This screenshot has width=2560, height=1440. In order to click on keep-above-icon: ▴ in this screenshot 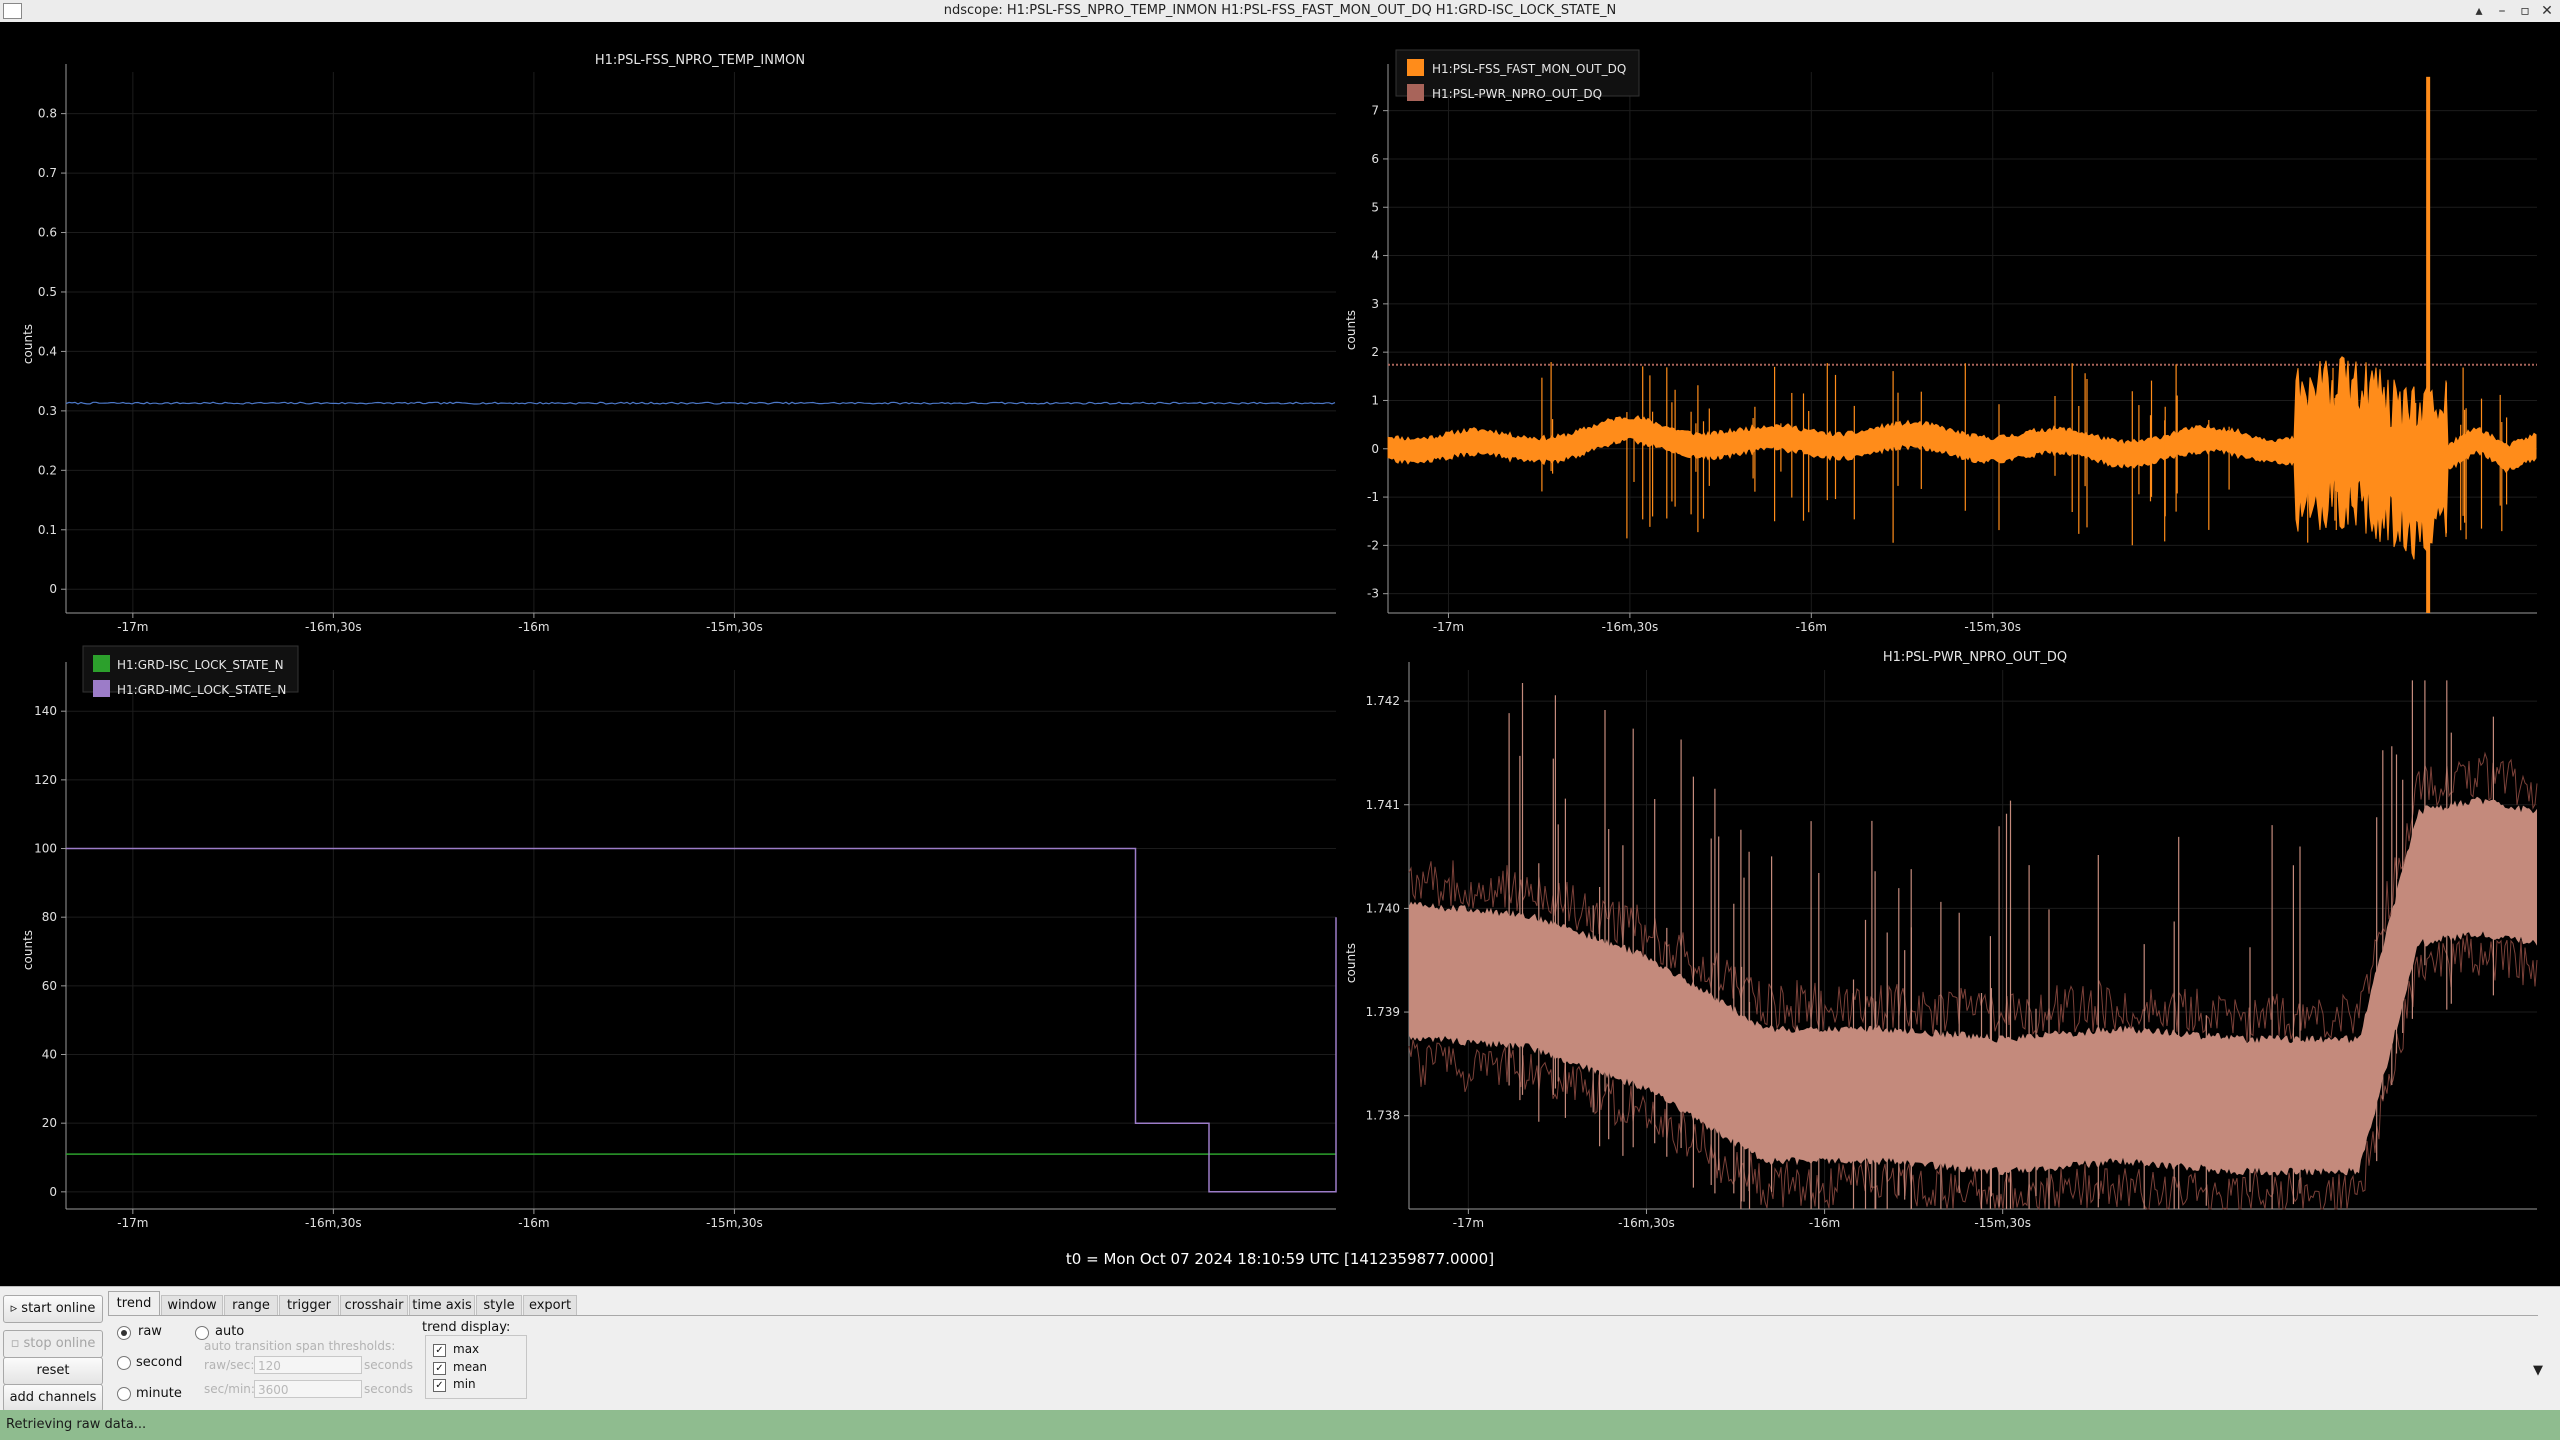, I will do `click(2479, 11)`.